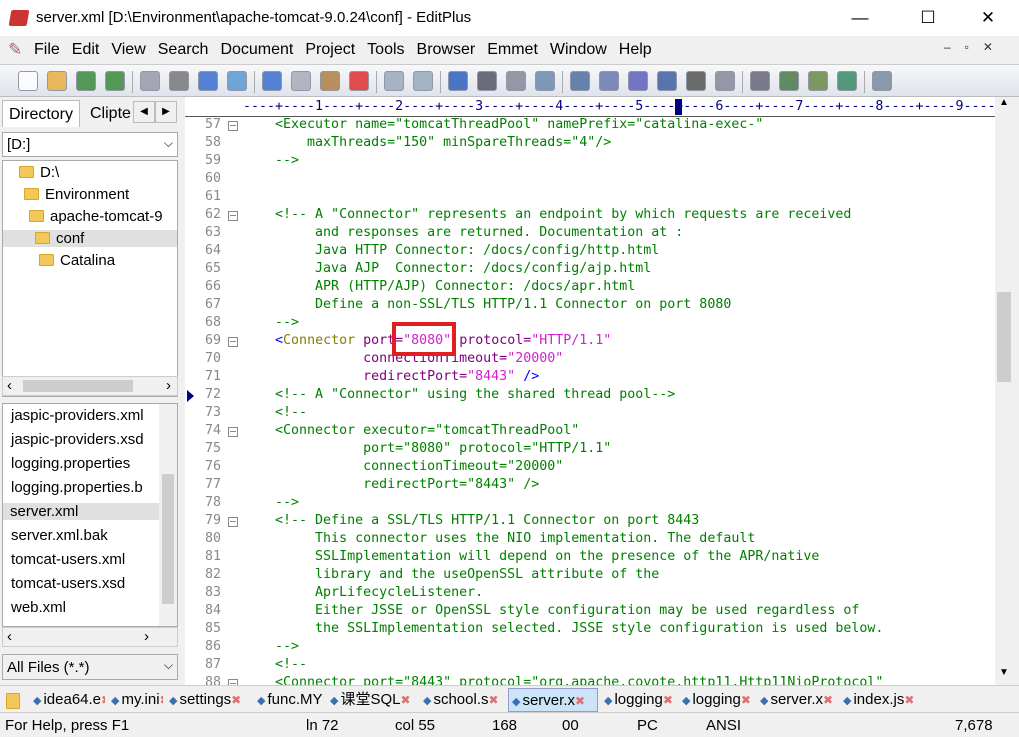  What do you see at coordinates (212, 358) in the screenshot?
I see `line-number: 70` at bounding box center [212, 358].